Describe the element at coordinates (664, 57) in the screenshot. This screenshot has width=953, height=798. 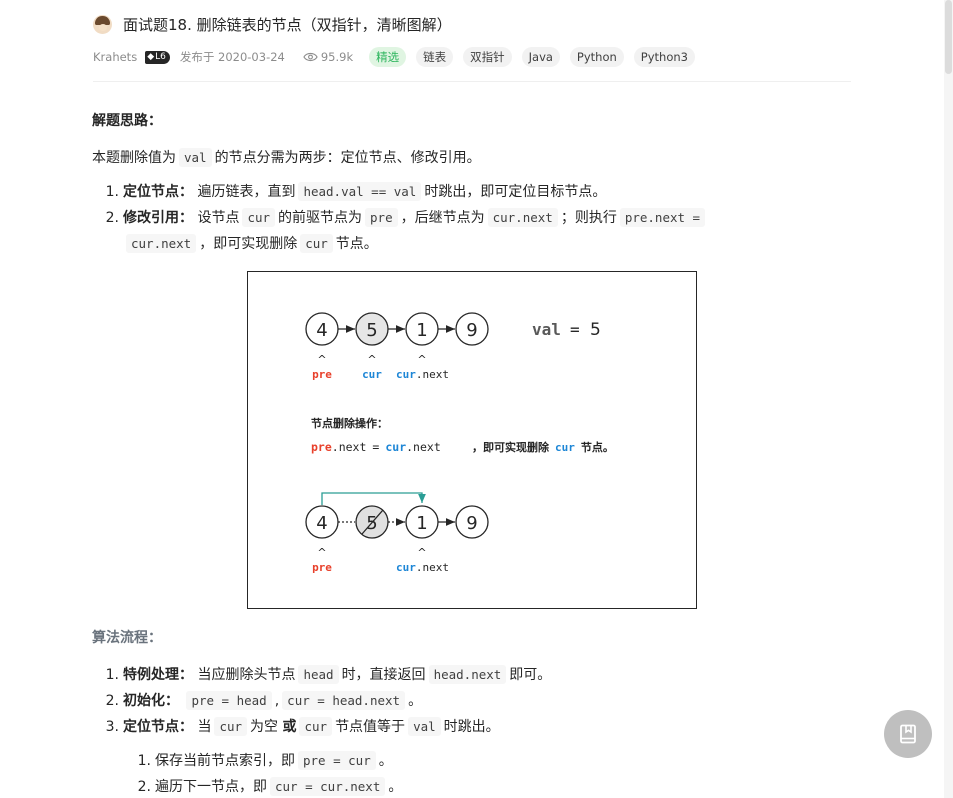
I see `tag-python3: Python3` at that location.